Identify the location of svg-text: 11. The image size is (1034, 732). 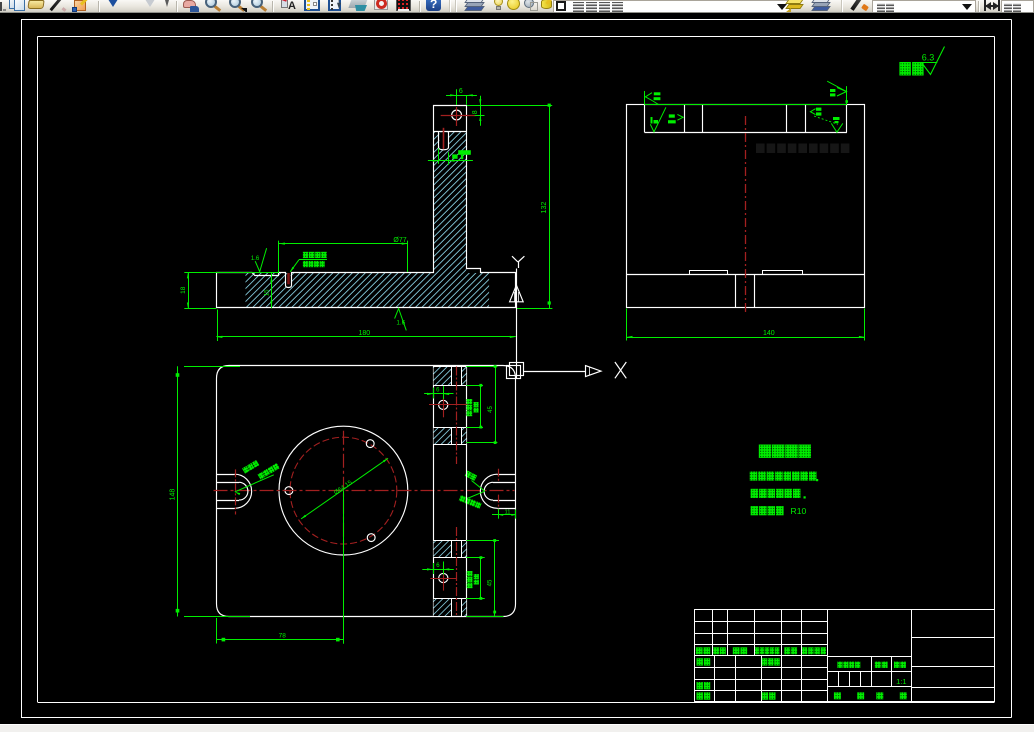
(507, 512).